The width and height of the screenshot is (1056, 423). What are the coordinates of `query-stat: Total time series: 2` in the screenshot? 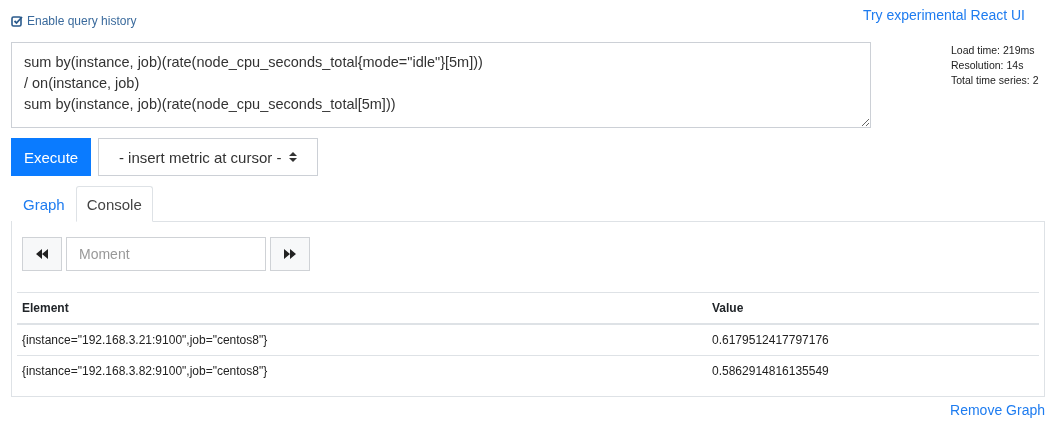 It's located at (995, 80).